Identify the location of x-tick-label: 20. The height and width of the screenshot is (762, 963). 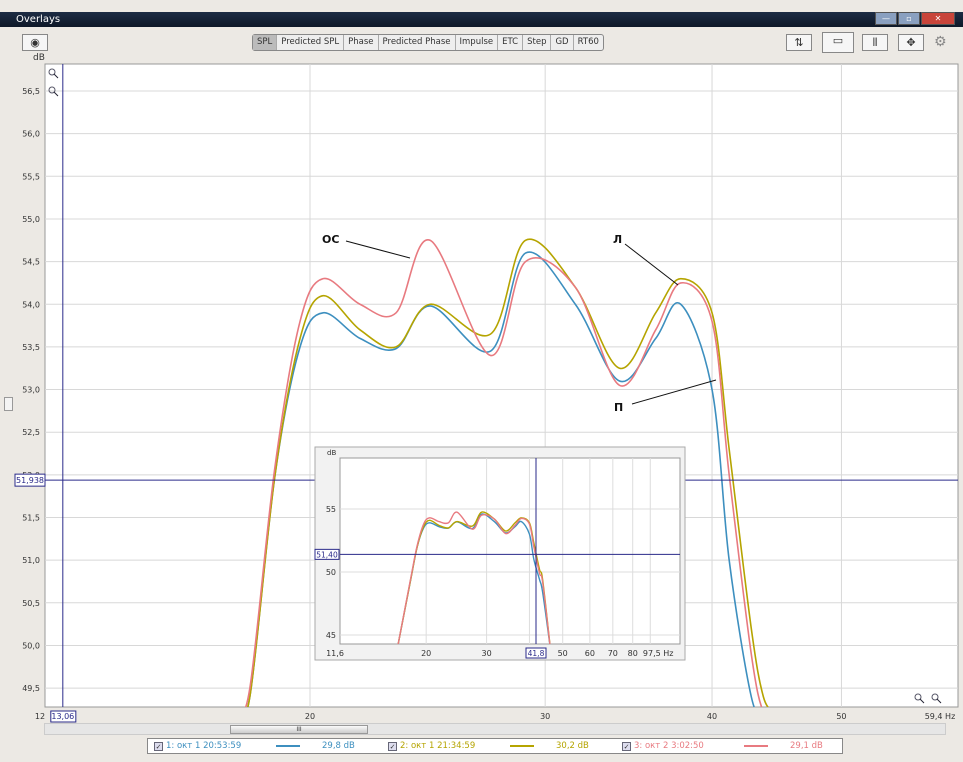
(310, 716).